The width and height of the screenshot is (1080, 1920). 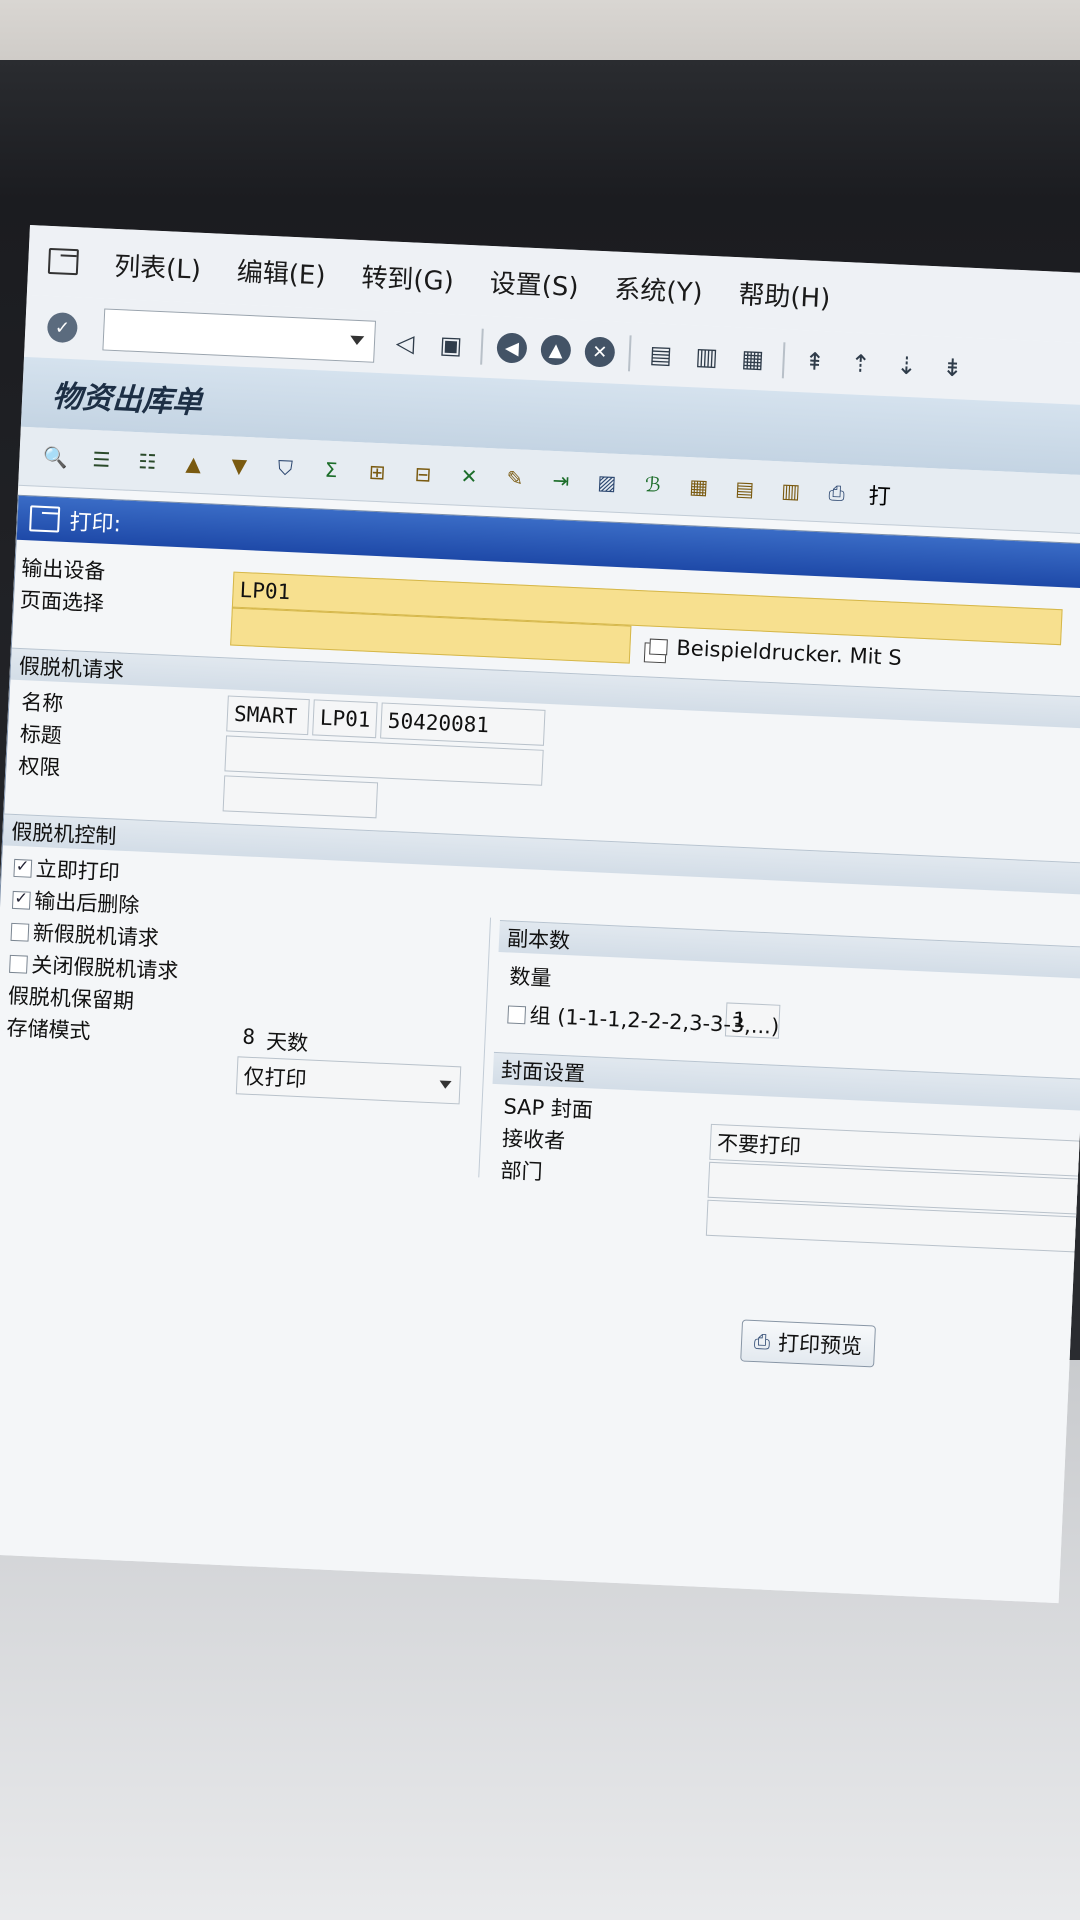 I want to click on print-preview-label: 打印预览, so click(x=820, y=1345).